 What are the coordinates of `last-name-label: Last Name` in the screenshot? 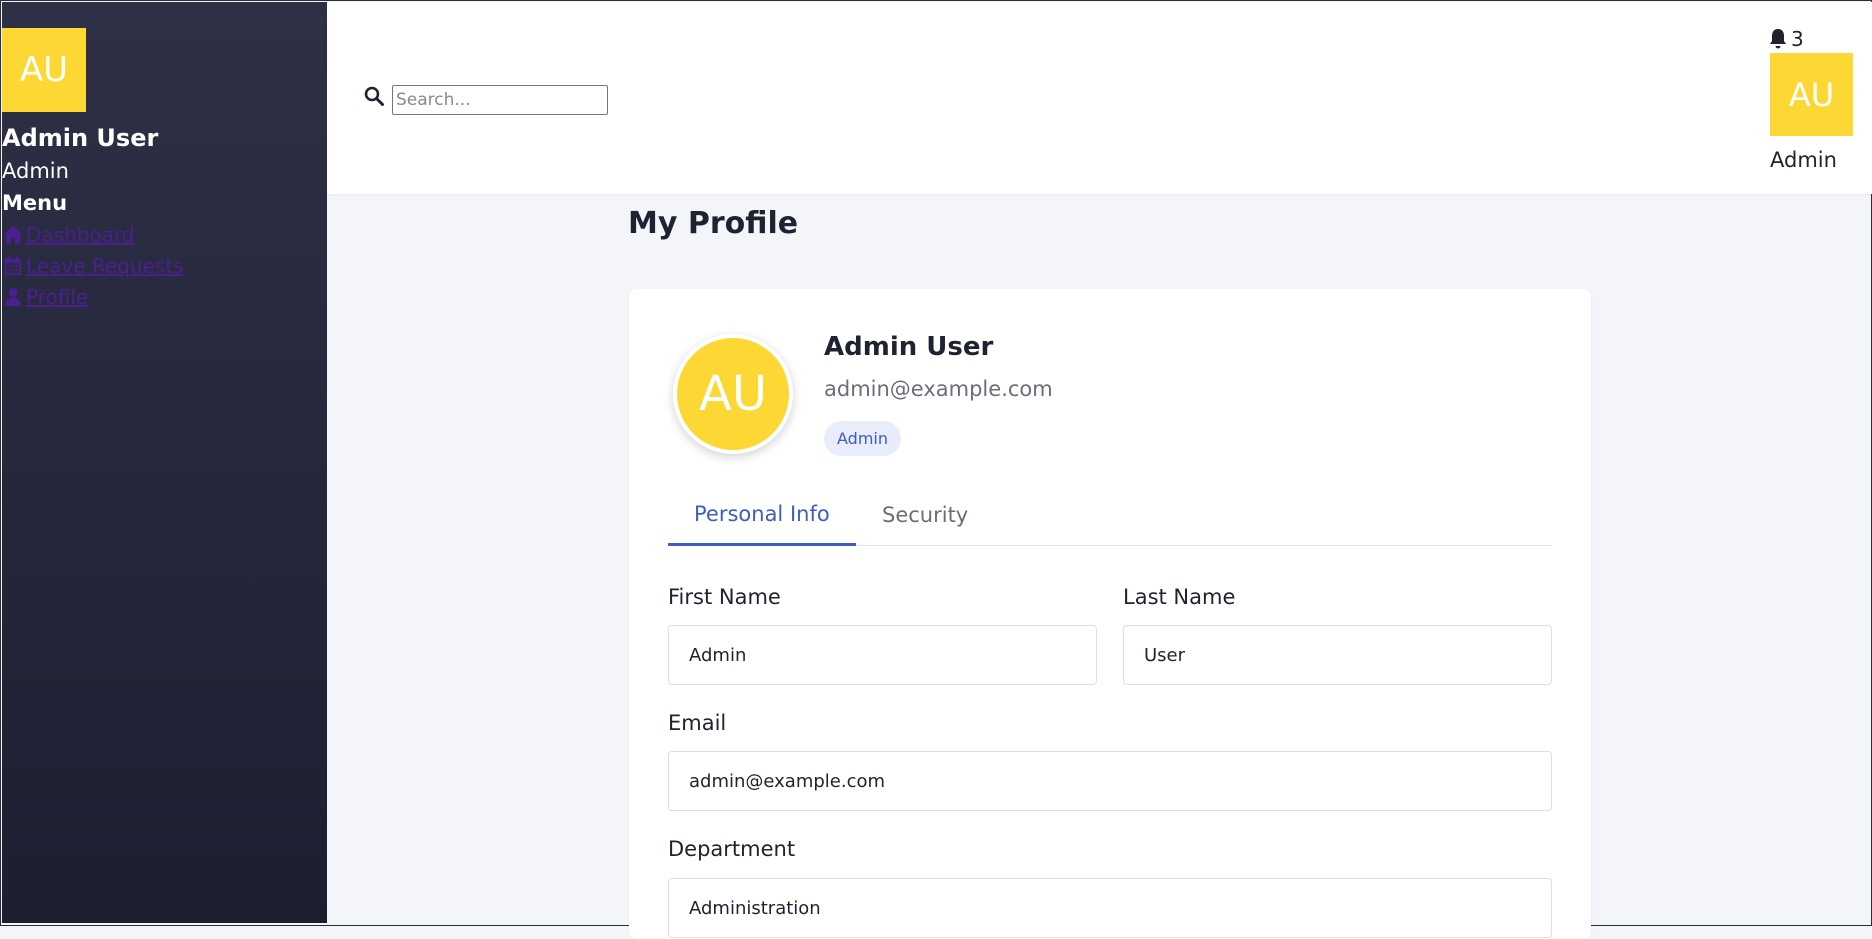 It's located at (1179, 597).